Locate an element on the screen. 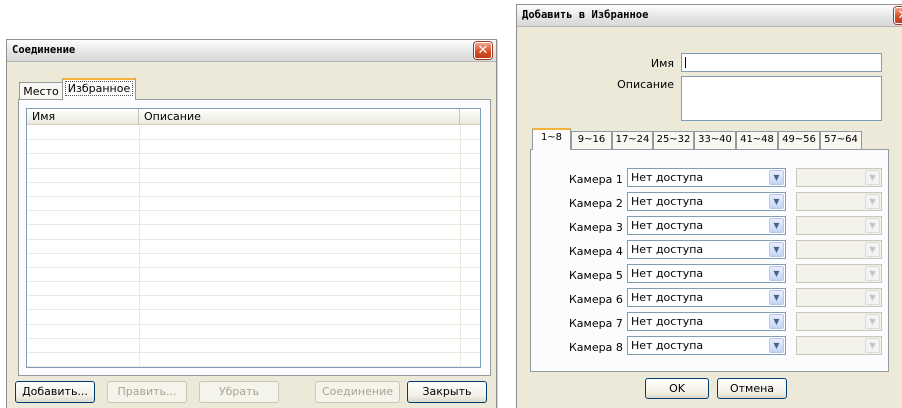 The image size is (902, 408). tab-cameras-49-56: 49~56 is located at coordinates (799, 140).